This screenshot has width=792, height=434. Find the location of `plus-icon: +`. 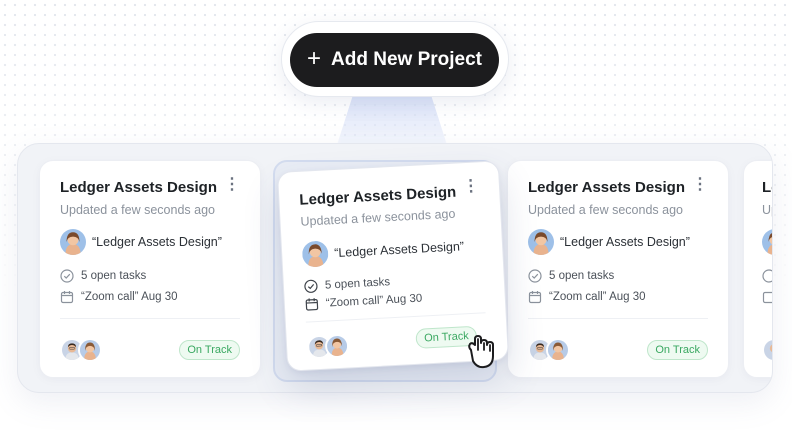

plus-icon: + is located at coordinates (314, 58).